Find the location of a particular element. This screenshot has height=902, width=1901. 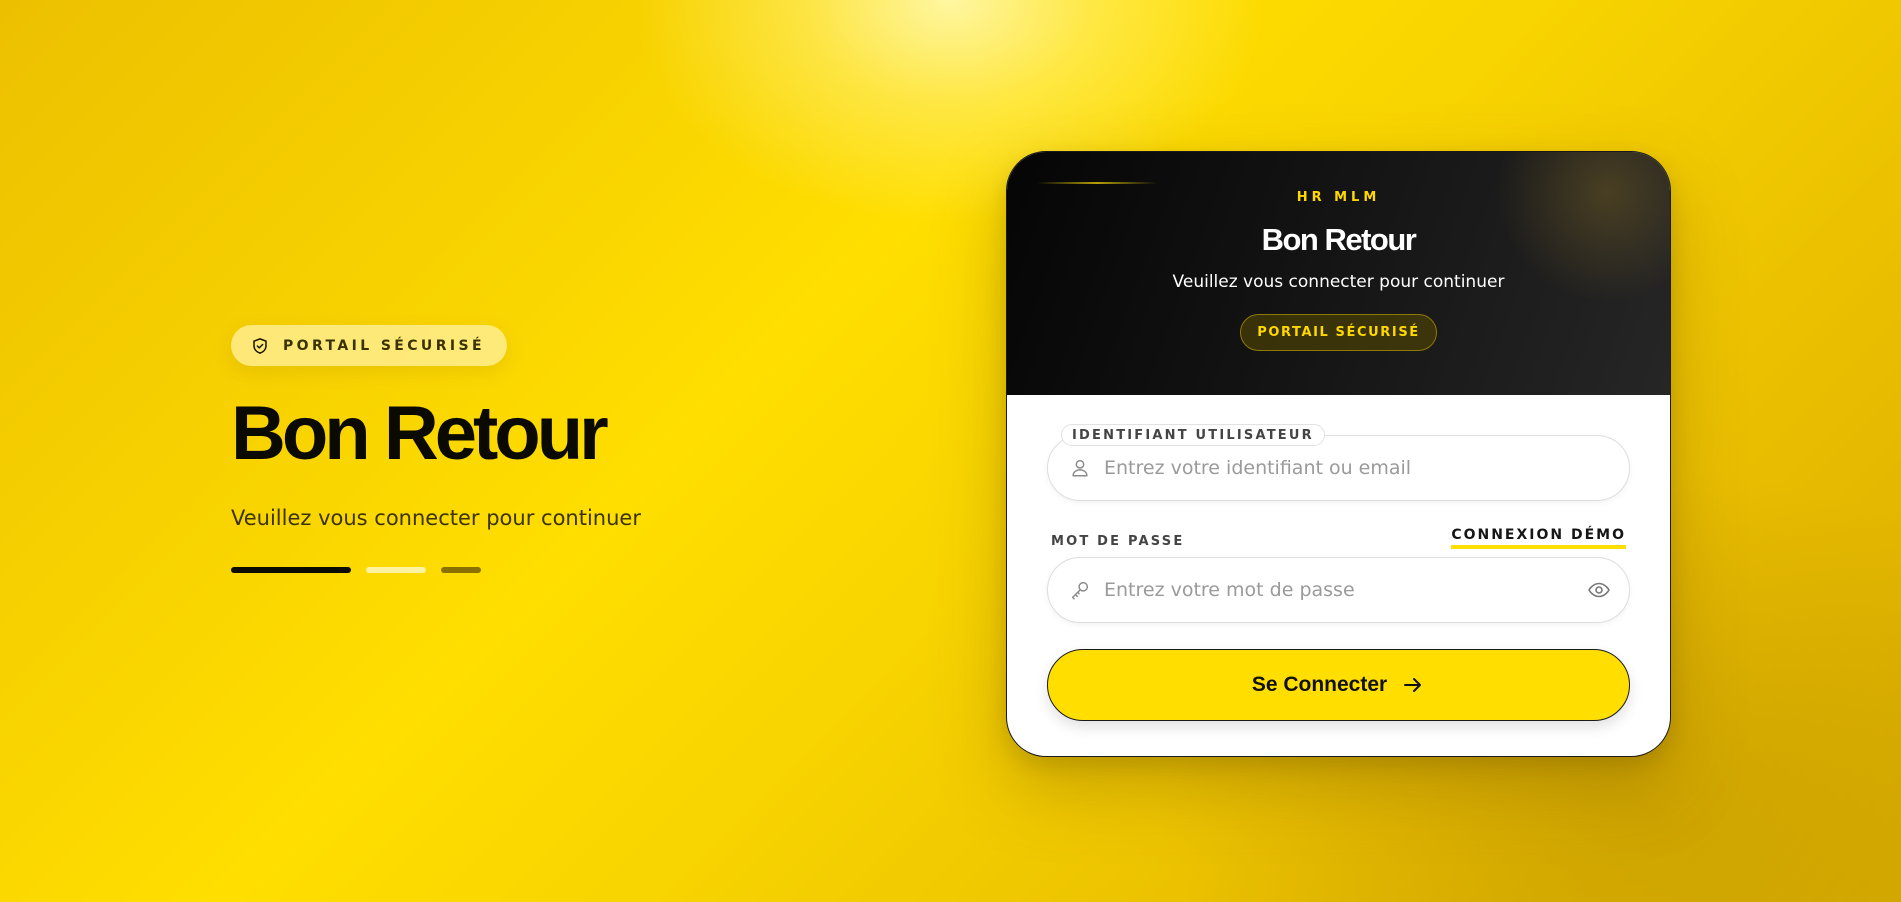

decorative-line is located at coordinates (1097, 183).